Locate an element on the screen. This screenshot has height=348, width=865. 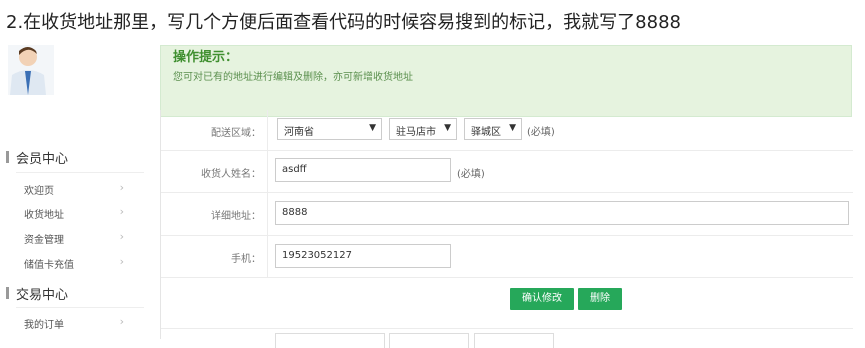
tips-title: 操作提示： is located at coordinates (206, 57).